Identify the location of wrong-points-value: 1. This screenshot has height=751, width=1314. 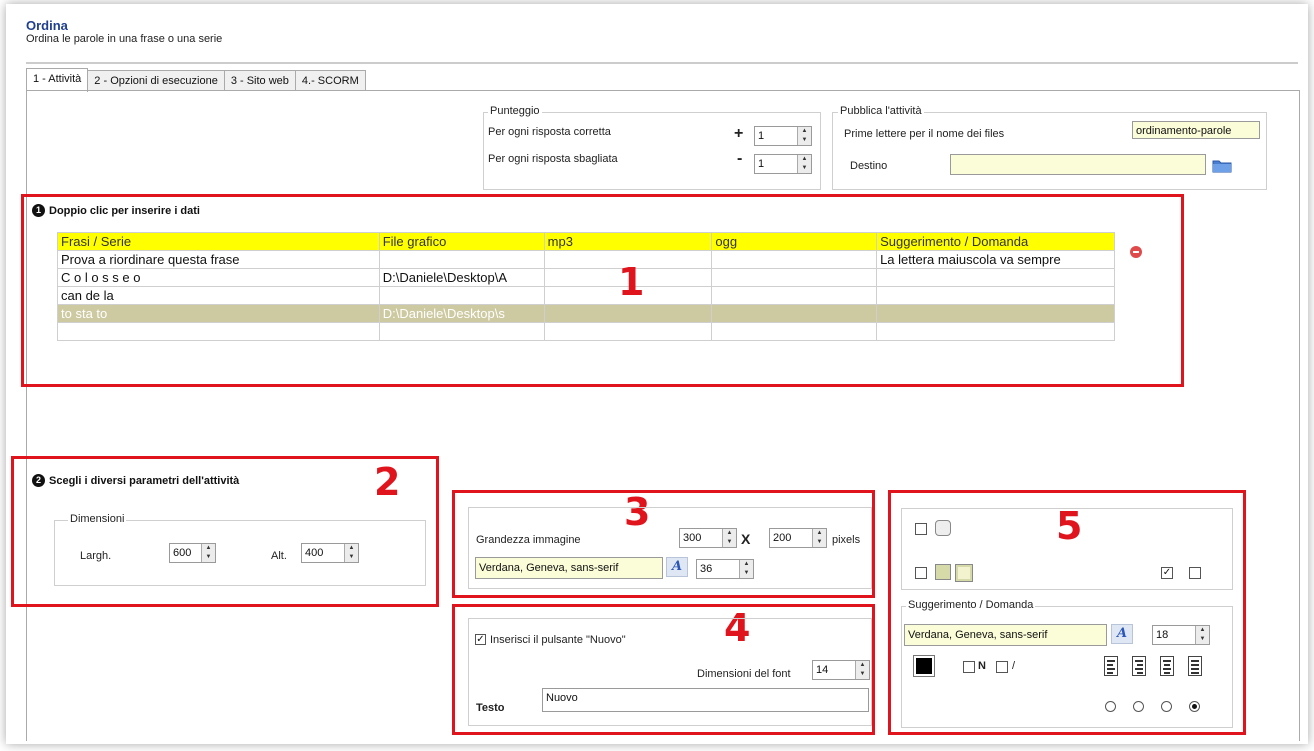
(761, 164).